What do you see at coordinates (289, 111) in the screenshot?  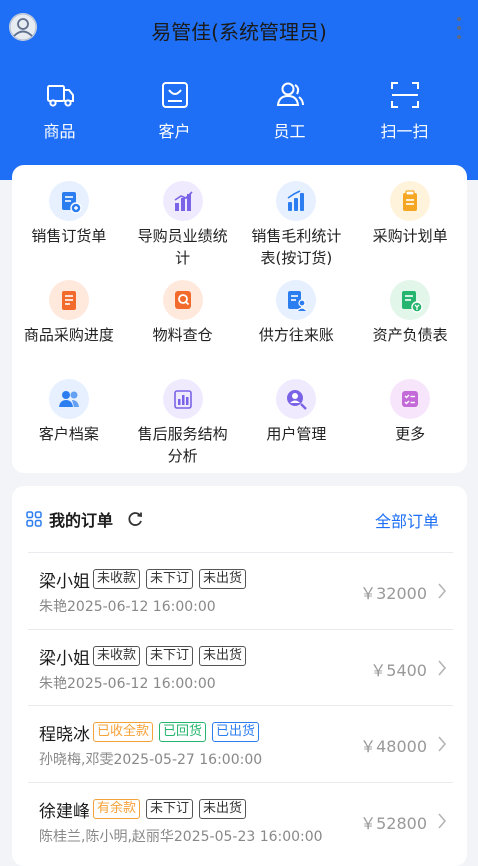 I see `nav-staff: 员工` at bounding box center [289, 111].